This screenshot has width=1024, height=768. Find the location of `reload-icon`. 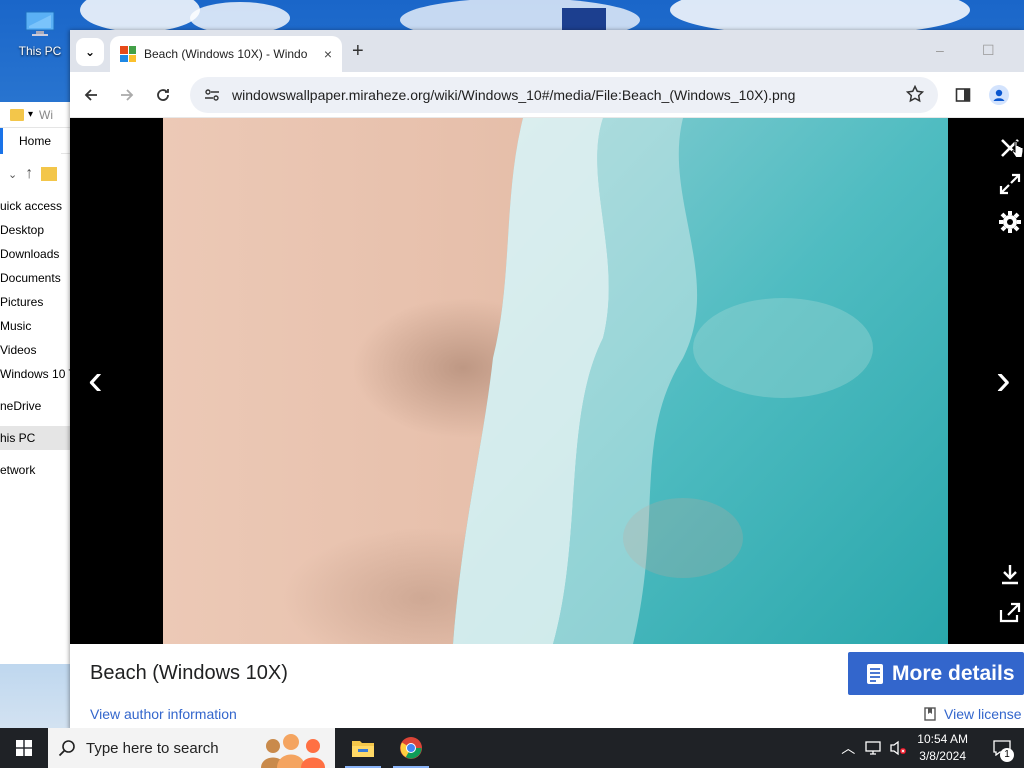

reload-icon is located at coordinates (163, 95).